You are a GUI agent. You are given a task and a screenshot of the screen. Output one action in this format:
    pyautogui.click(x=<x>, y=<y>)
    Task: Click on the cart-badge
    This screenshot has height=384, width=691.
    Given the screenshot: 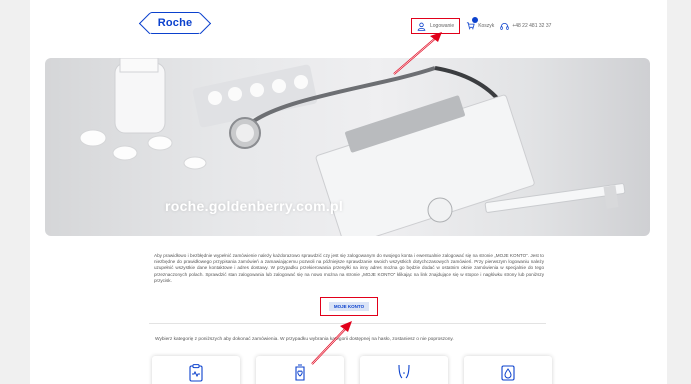 What is the action you would take?
    pyautogui.click(x=475, y=19)
    